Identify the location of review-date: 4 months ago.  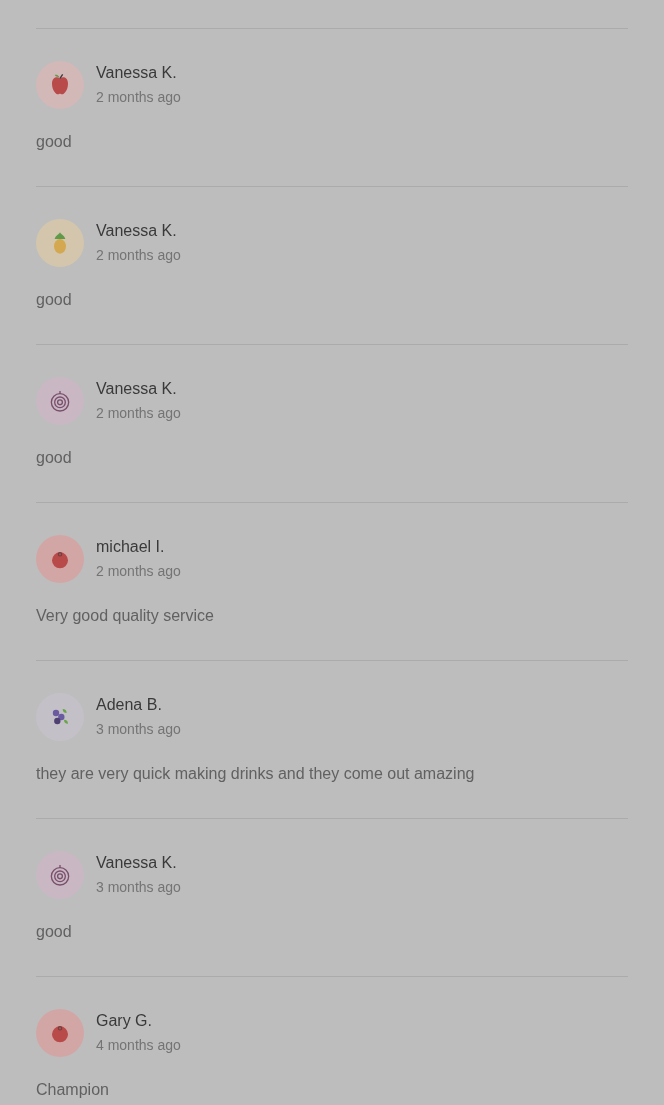
(138, 1045).